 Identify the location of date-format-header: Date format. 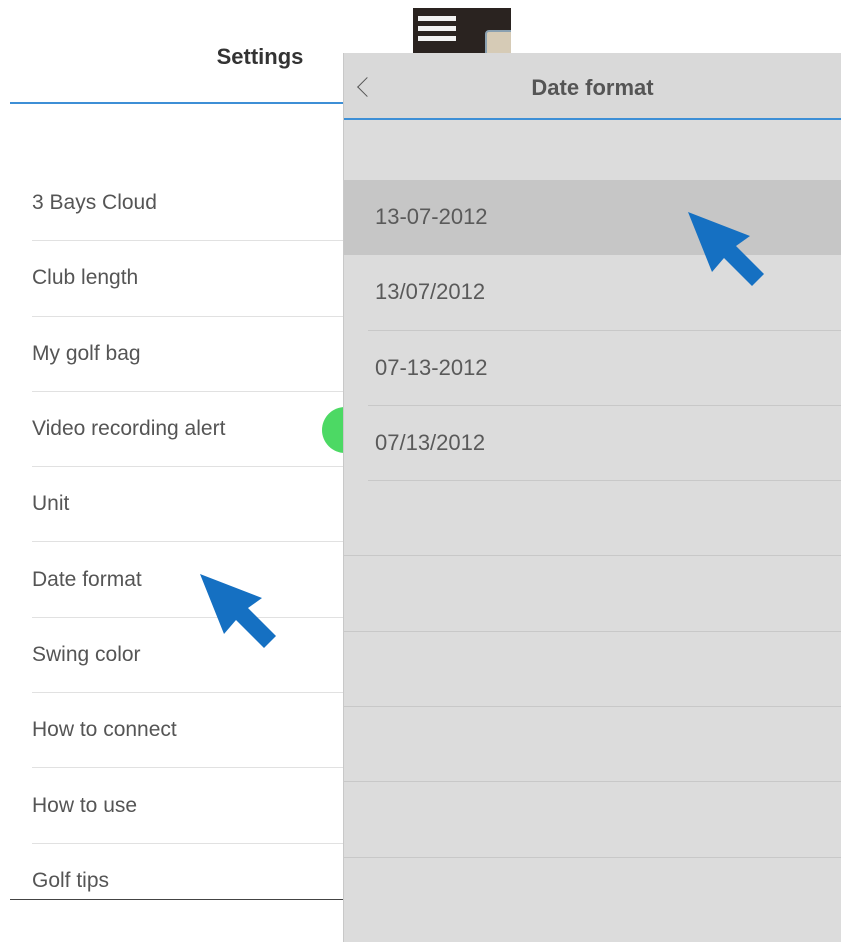
(592, 86).